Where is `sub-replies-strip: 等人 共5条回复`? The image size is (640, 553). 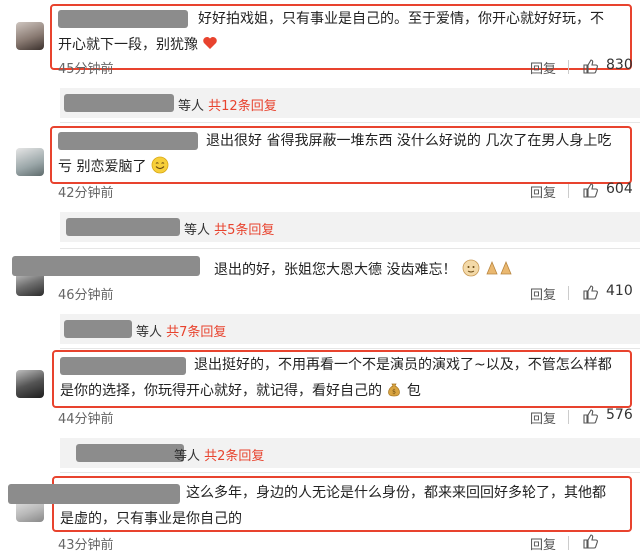
sub-replies-strip: 等人 共5条回复 is located at coordinates (350, 227).